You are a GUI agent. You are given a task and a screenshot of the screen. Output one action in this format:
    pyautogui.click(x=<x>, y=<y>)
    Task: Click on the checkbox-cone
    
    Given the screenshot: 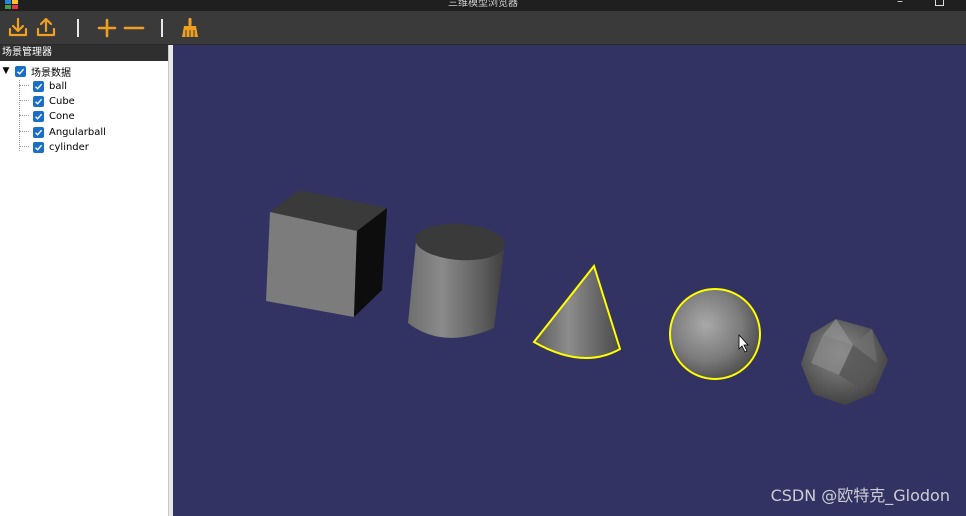 What is the action you would take?
    pyautogui.click(x=38, y=116)
    